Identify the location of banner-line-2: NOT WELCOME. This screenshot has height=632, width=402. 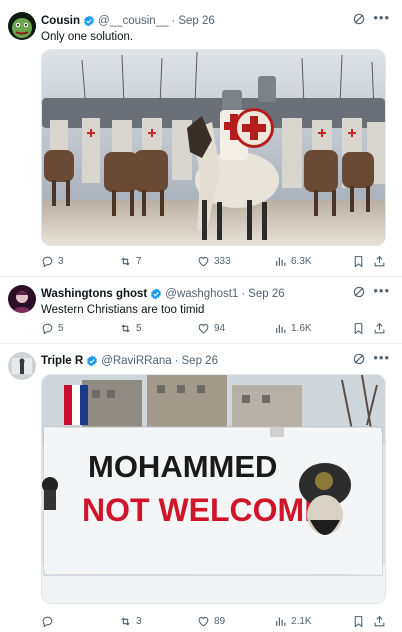
(204, 510).